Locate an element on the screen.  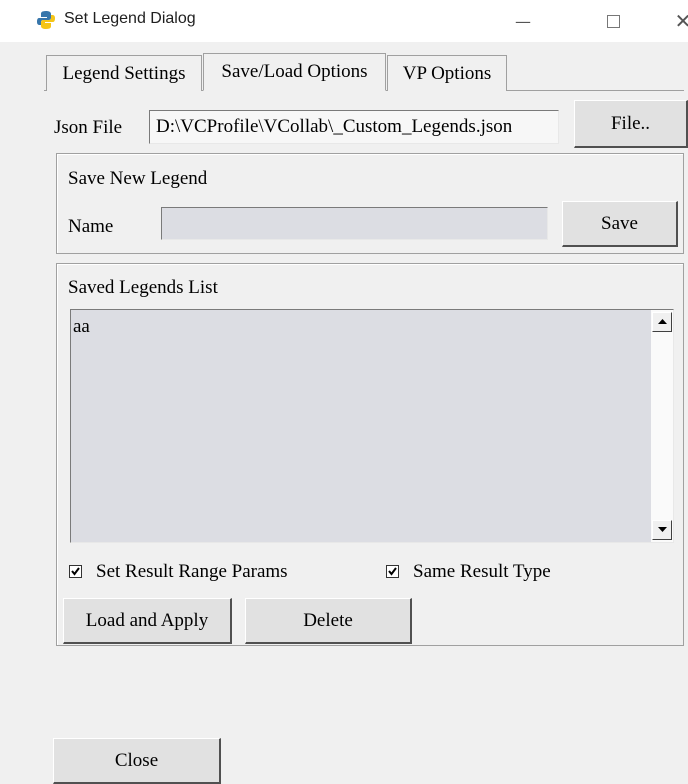
name-field is located at coordinates (354, 223).